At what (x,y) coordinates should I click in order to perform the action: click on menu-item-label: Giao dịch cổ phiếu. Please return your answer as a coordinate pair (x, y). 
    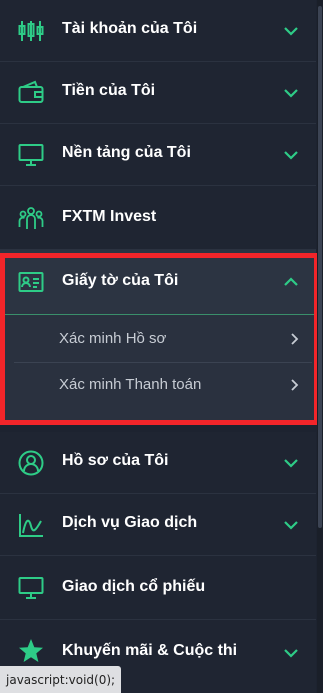
    Looking at the image, I should click on (134, 586).